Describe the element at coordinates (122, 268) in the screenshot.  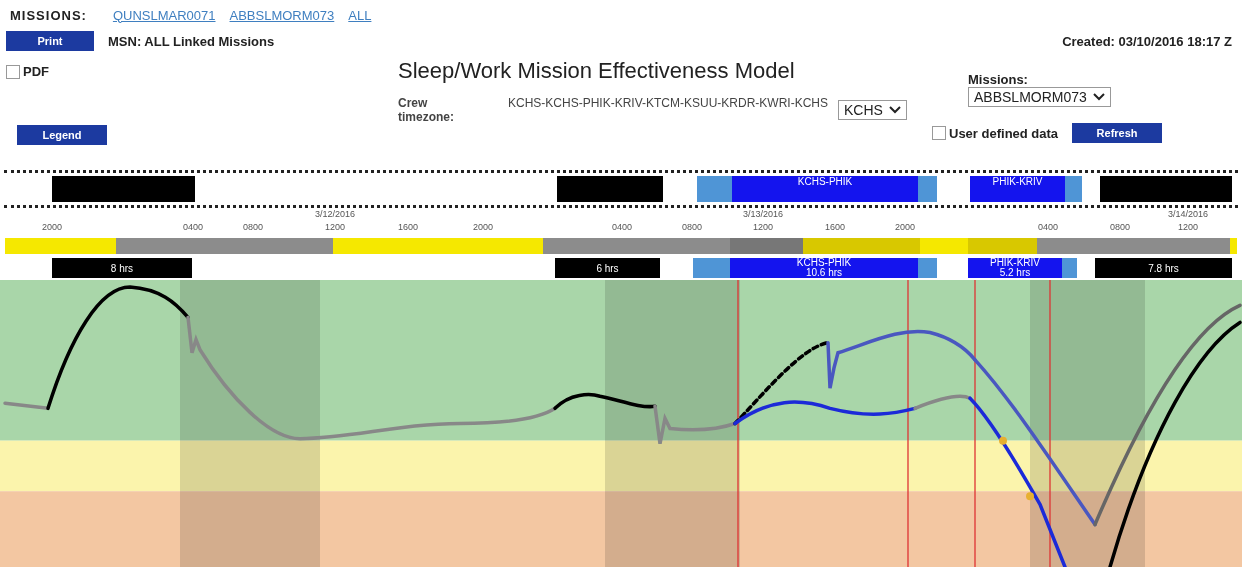
I see `sleep-duration-block: 8 hrs` at that location.